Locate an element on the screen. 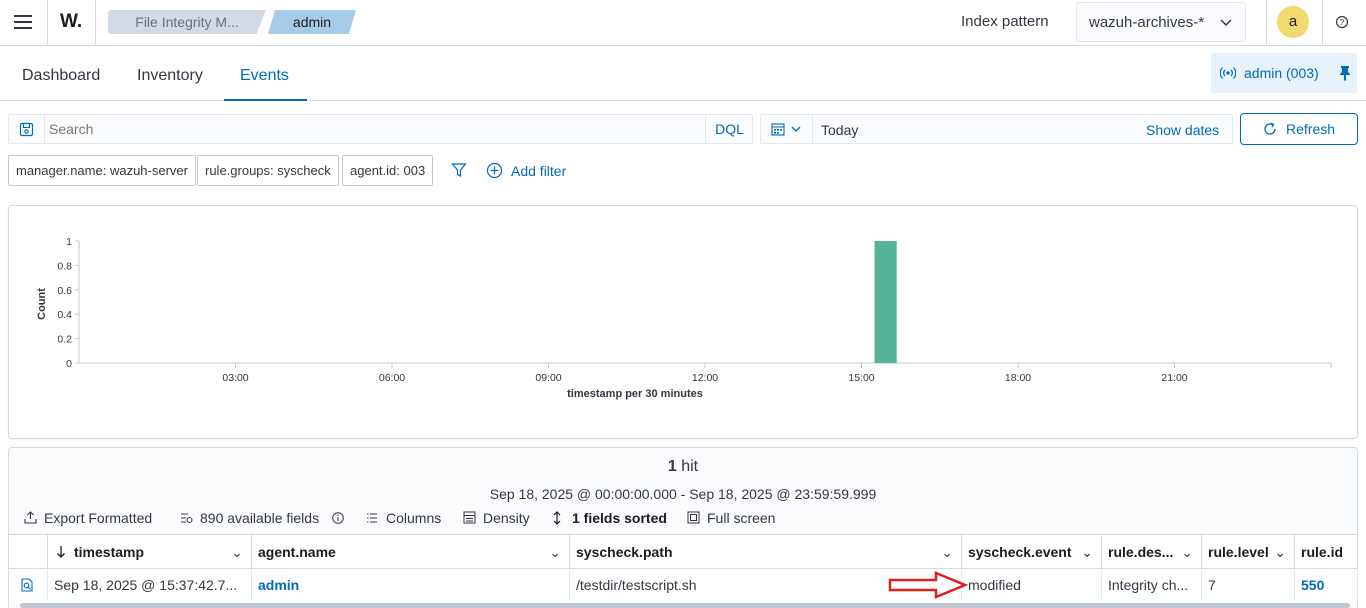 The image size is (1366, 608). x-tick-label: 06:00 is located at coordinates (392, 378).